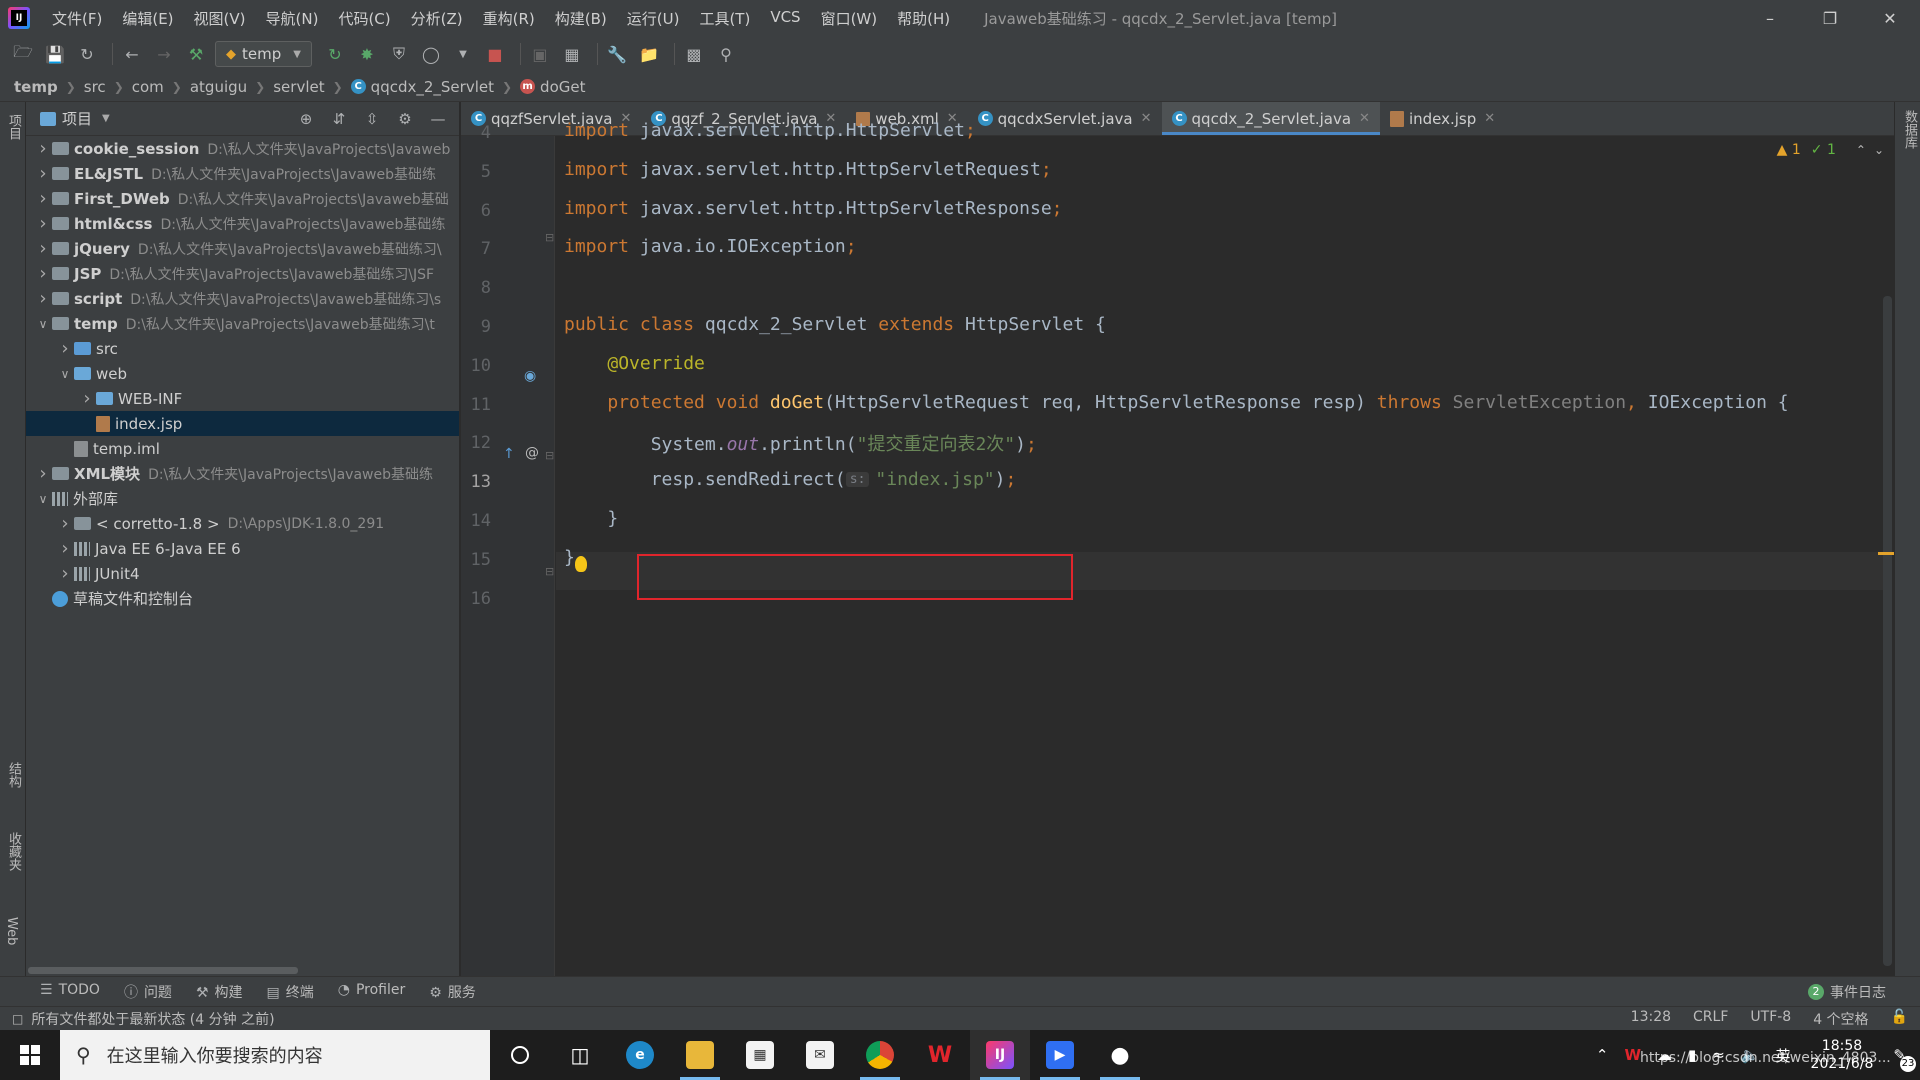  I want to click on breadcrumb-item: temp, so click(36, 87).